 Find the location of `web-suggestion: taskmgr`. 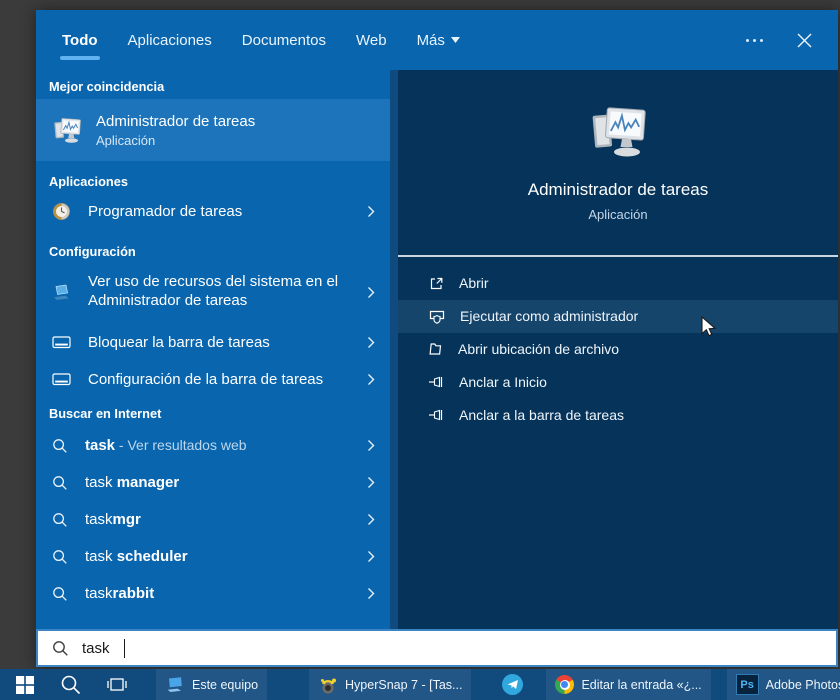

web-suggestion: taskmgr is located at coordinates (213, 519).